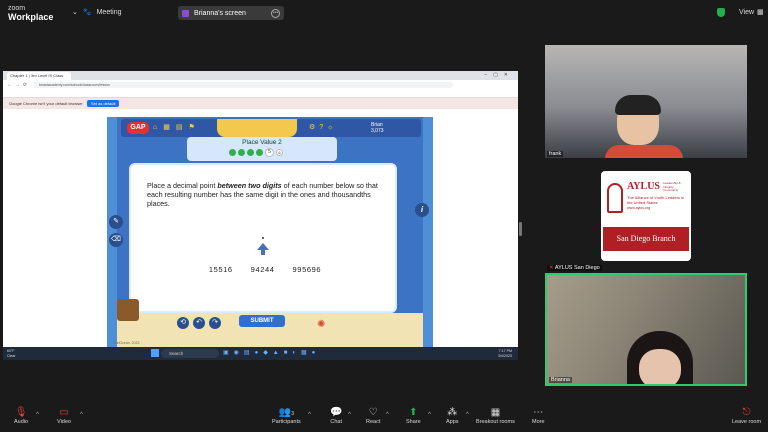 This screenshot has width=768, height=432. I want to click on taskbar-app-icons: ▣◉▤●◆▲■◐▦●, so click(271, 352).